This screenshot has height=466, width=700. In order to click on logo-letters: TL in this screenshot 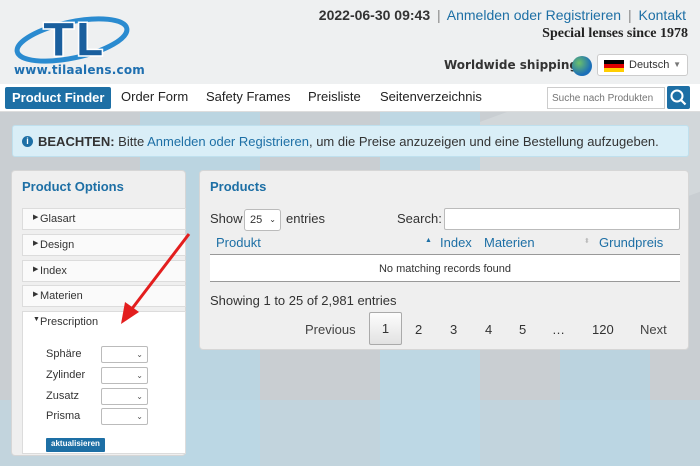, I will do `click(73, 40)`.